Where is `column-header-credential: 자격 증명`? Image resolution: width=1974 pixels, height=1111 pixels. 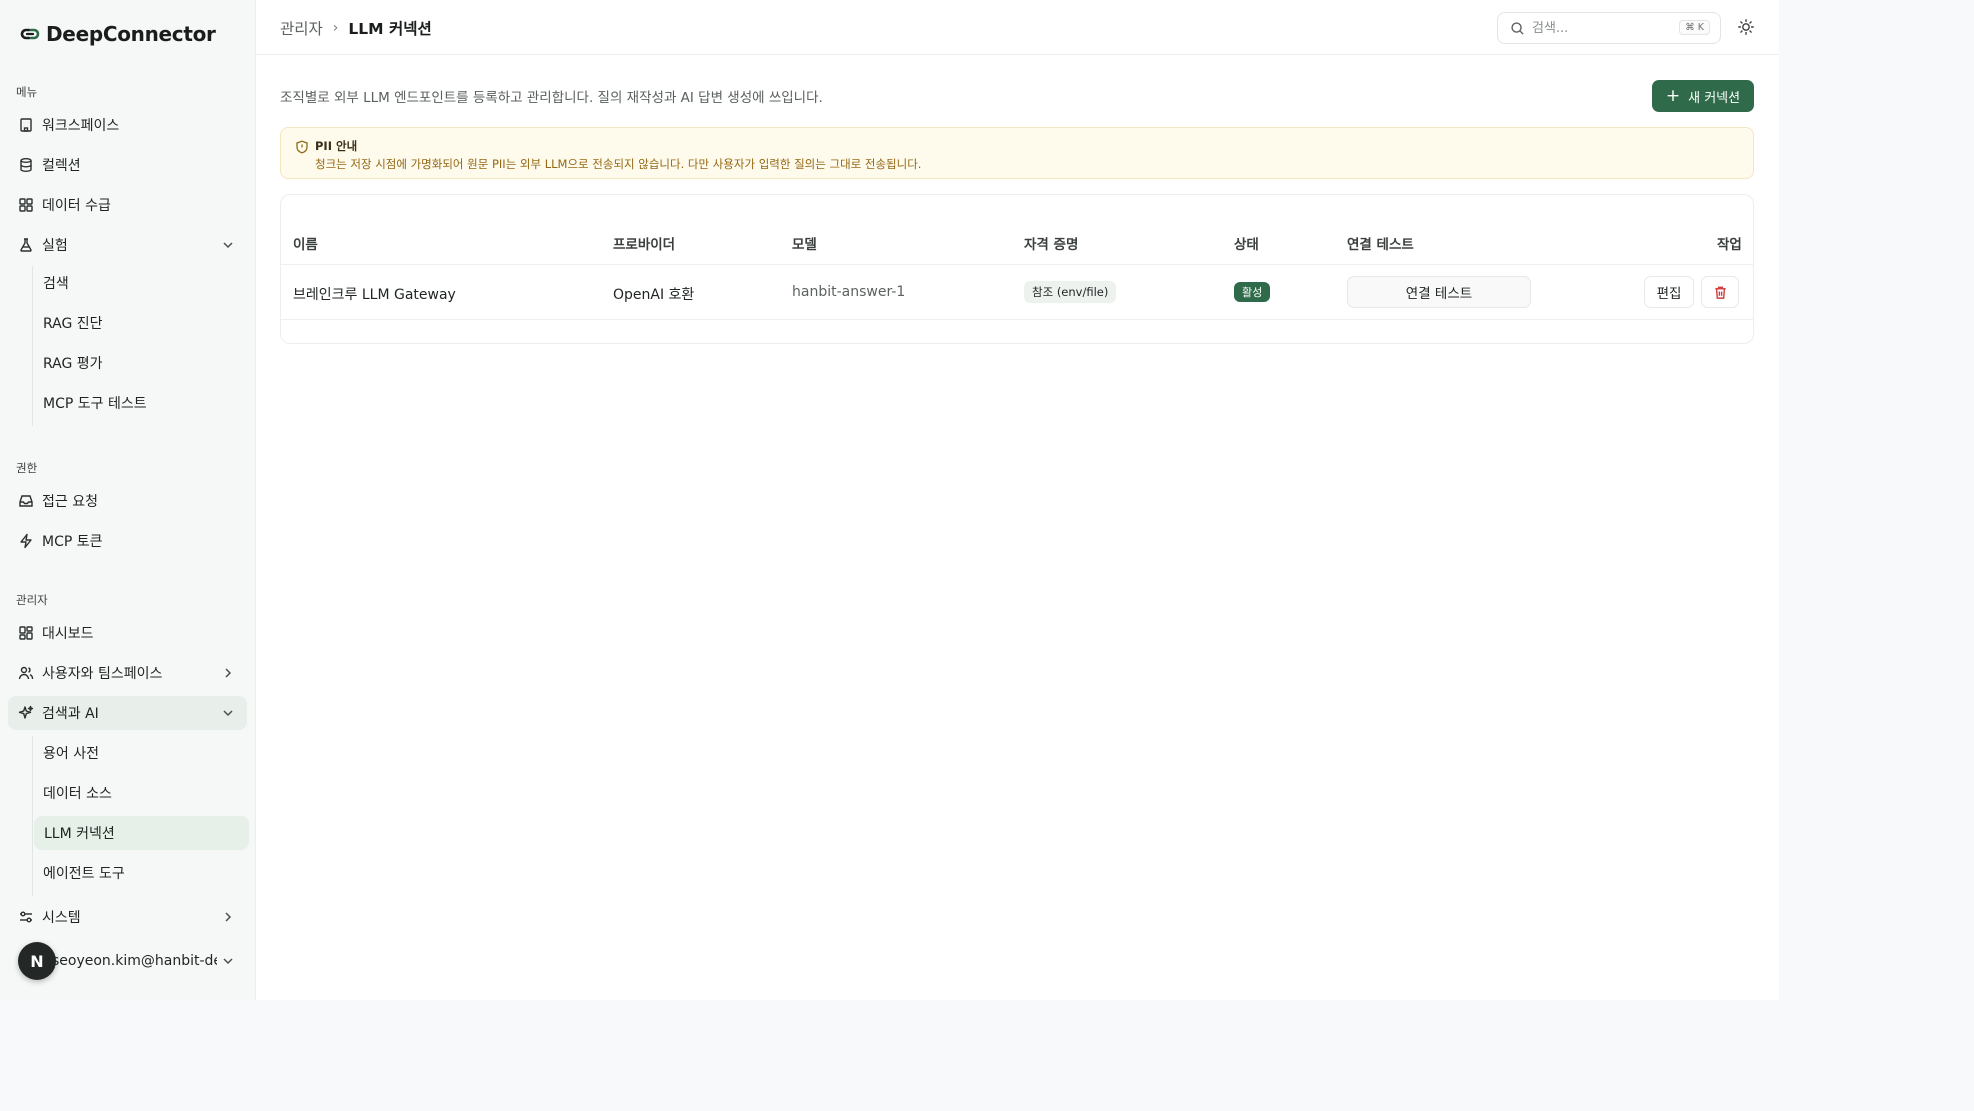 column-header-credential: 자격 증명 is located at coordinates (1051, 245).